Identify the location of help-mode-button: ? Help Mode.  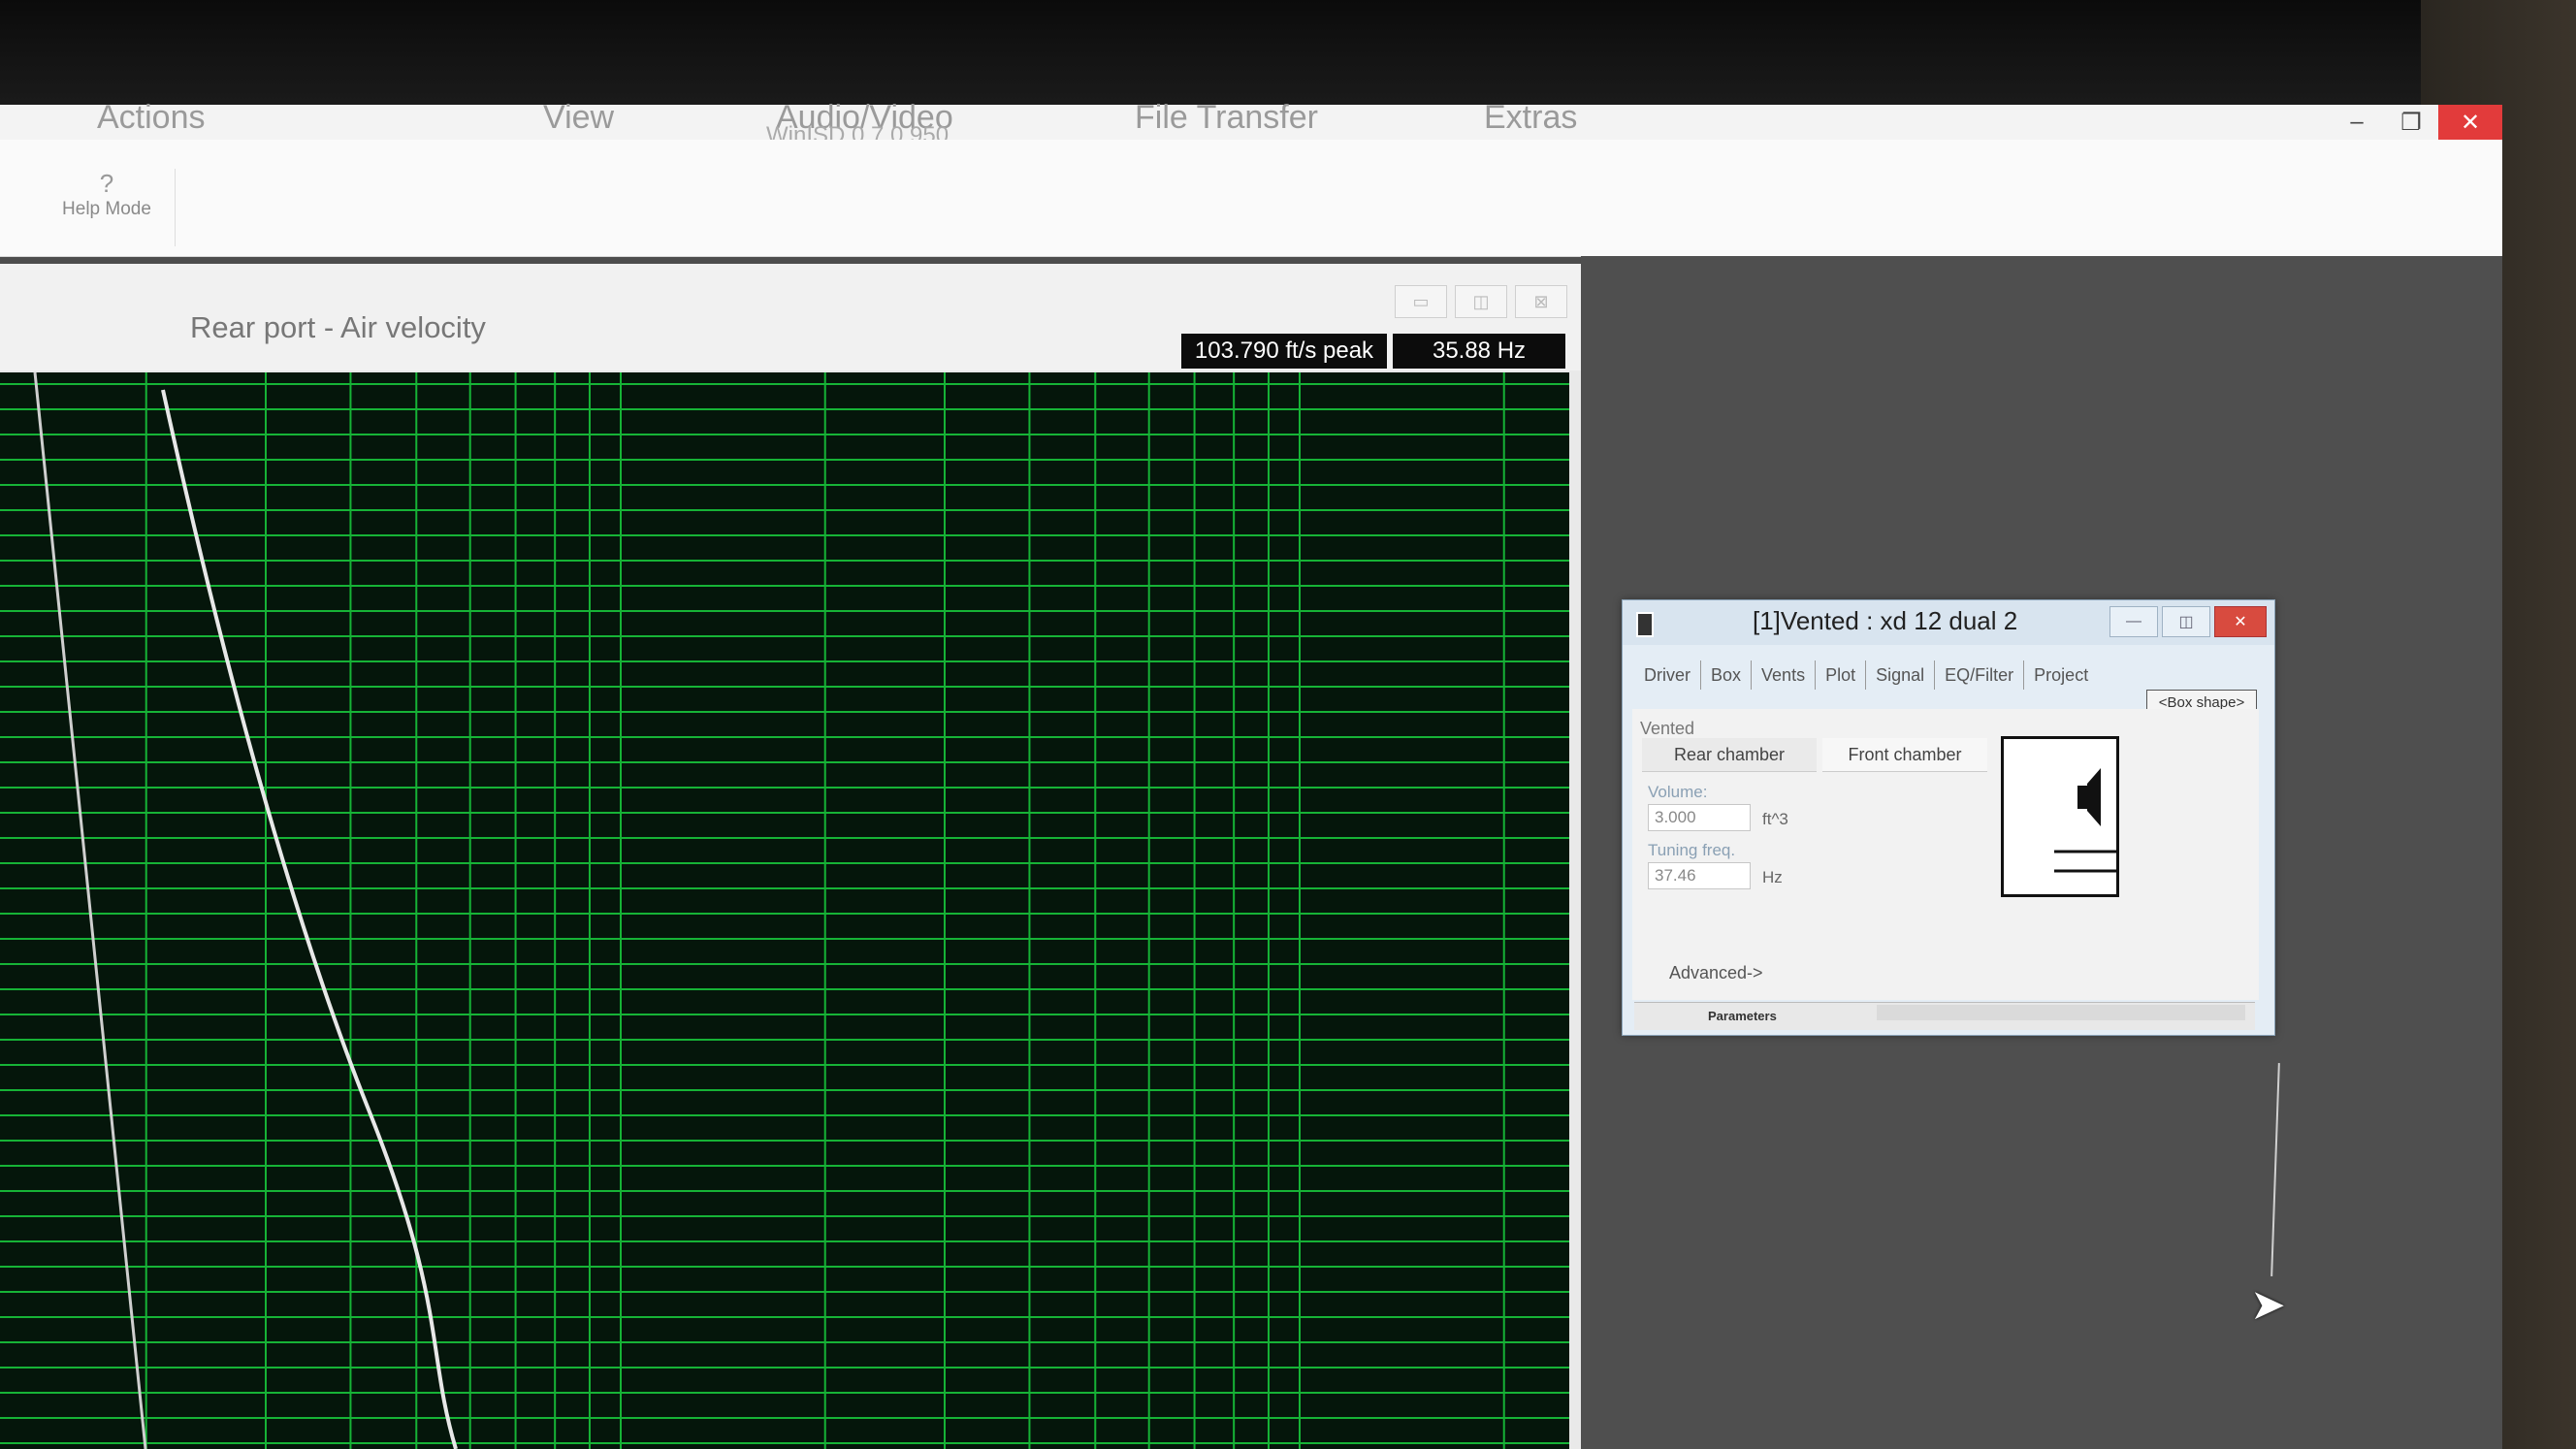
(107, 207).